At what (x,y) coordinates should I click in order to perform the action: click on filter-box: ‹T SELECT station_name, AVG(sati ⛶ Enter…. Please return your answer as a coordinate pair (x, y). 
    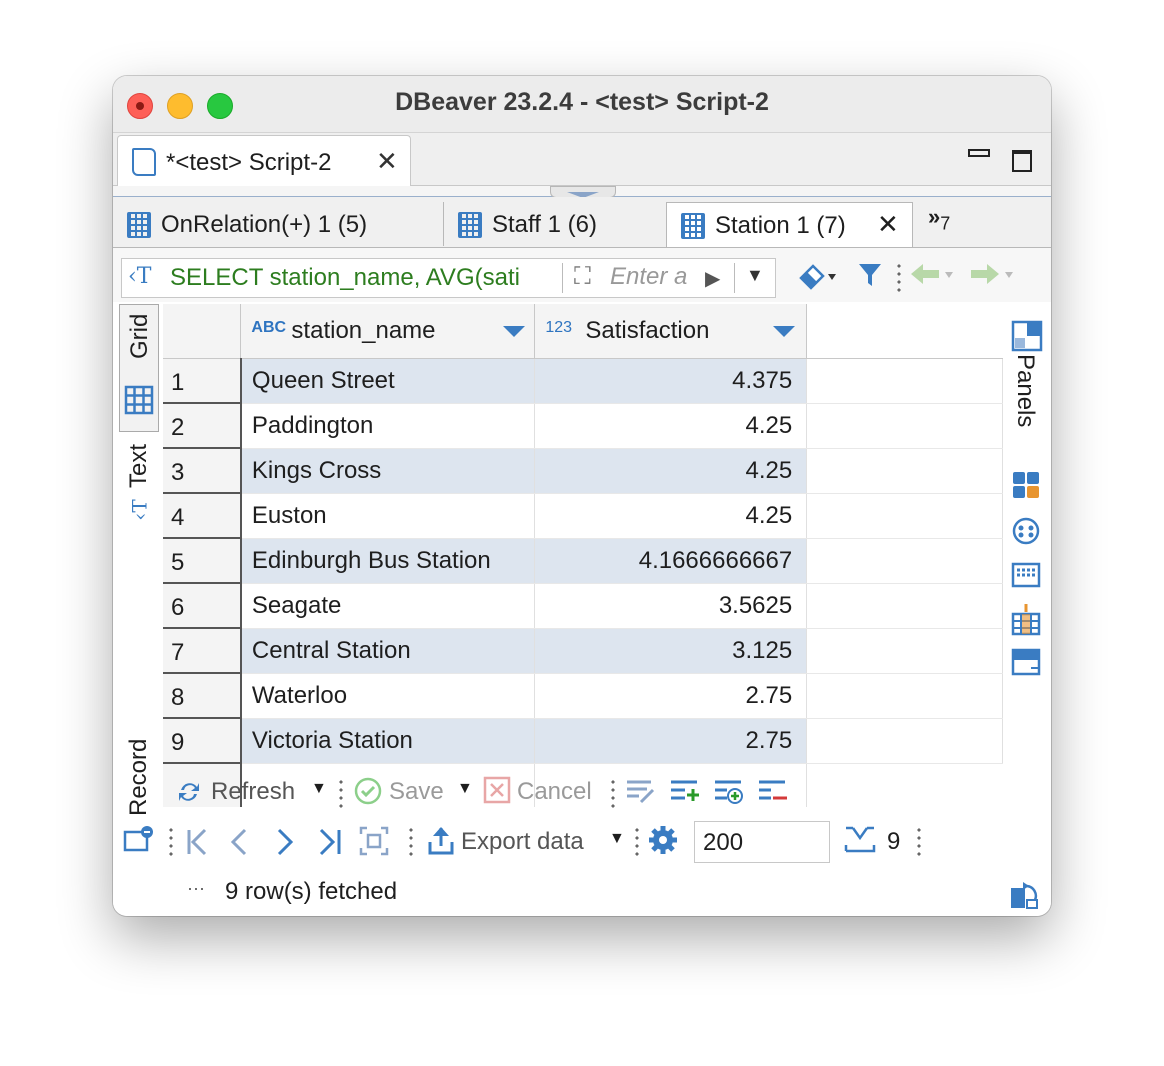
    Looking at the image, I should click on (448, 278).